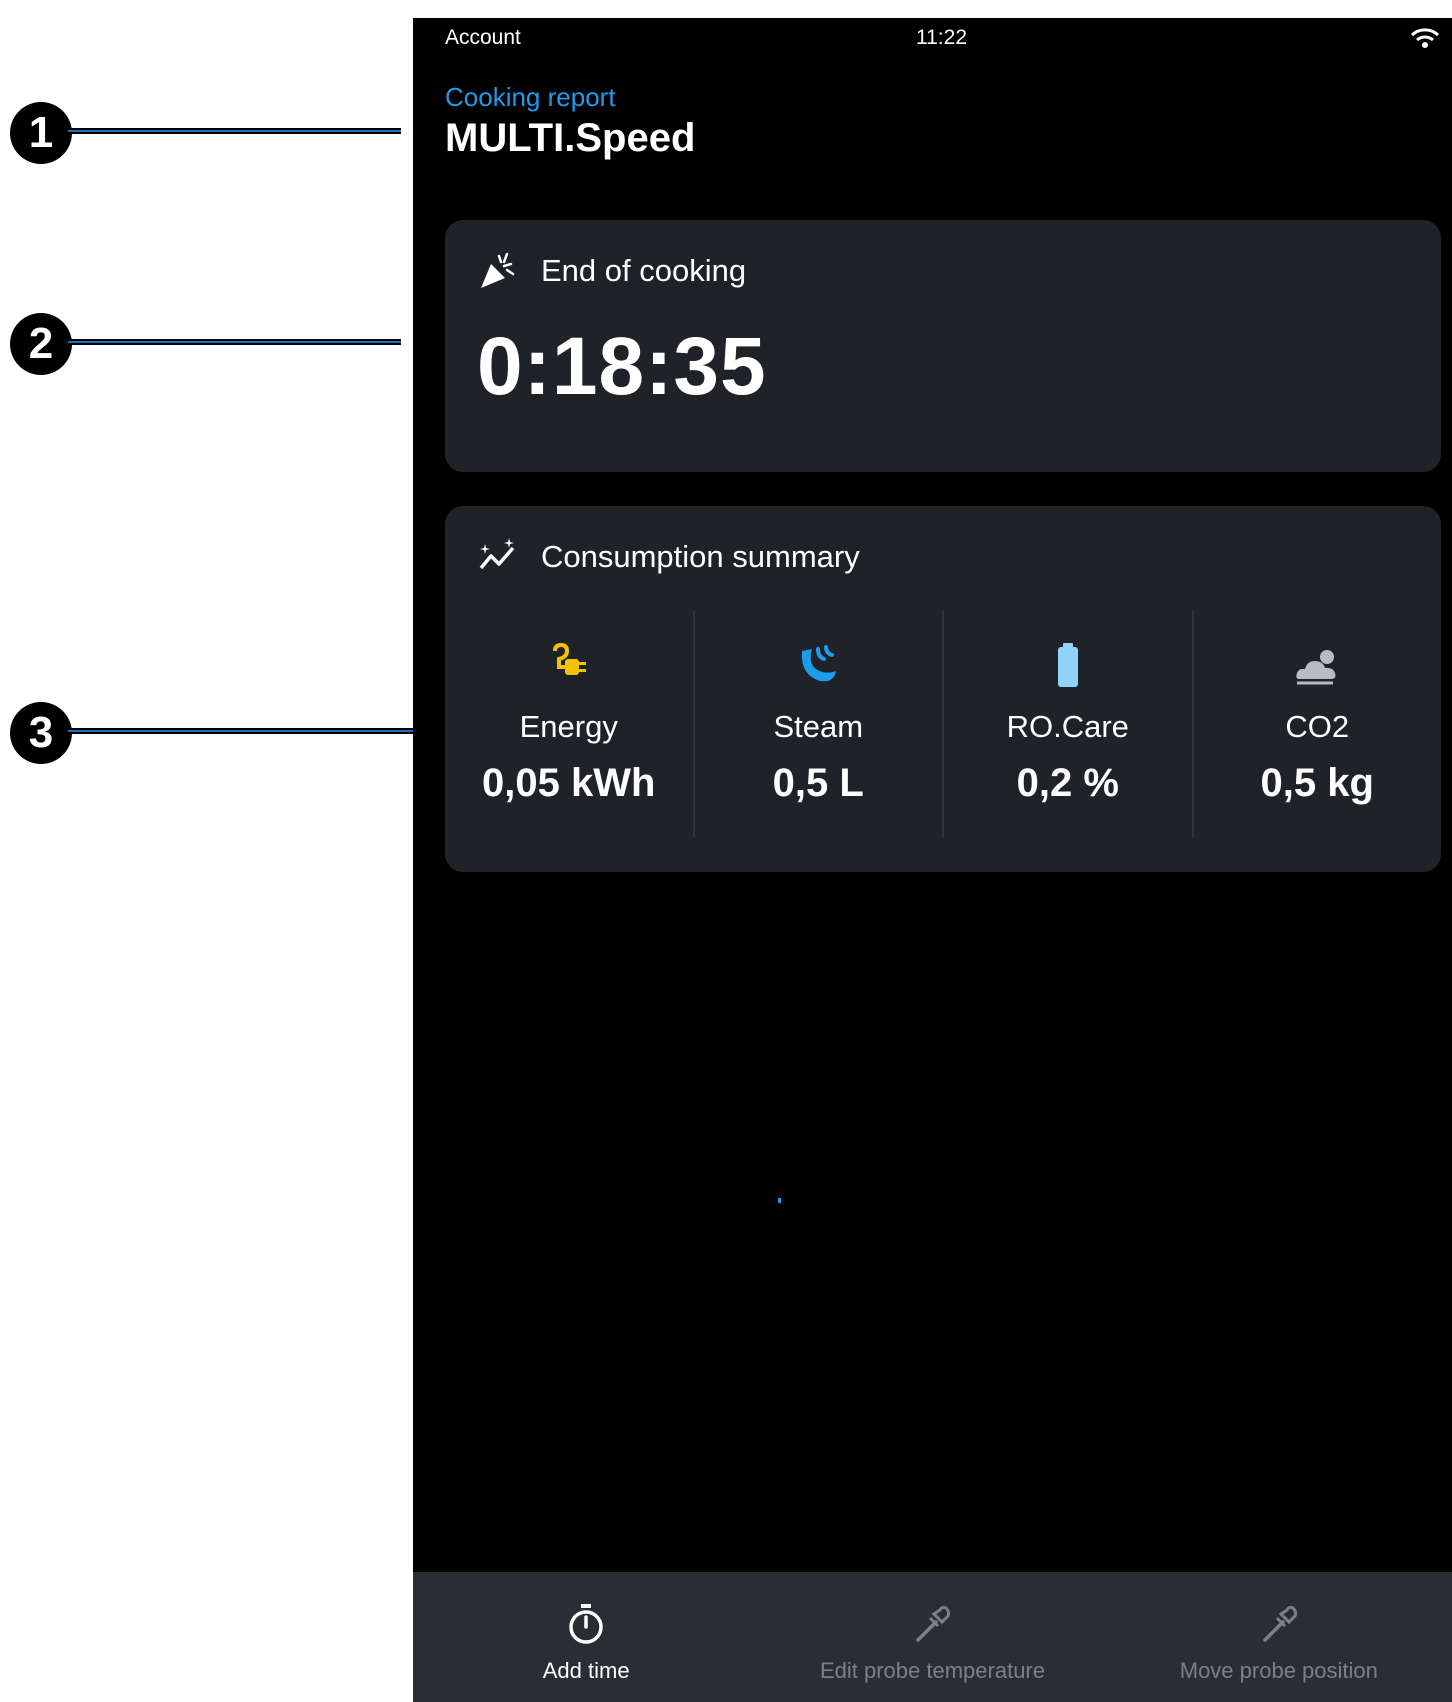 The image size is (1452, 1702). I want to click on status-bar: Account 11:22, so click(932, 38).